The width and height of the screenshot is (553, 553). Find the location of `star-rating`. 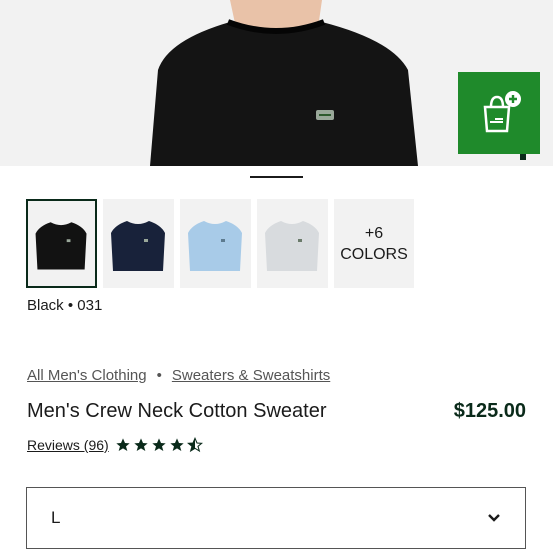

star-rating is located at coordinates (159, 445).